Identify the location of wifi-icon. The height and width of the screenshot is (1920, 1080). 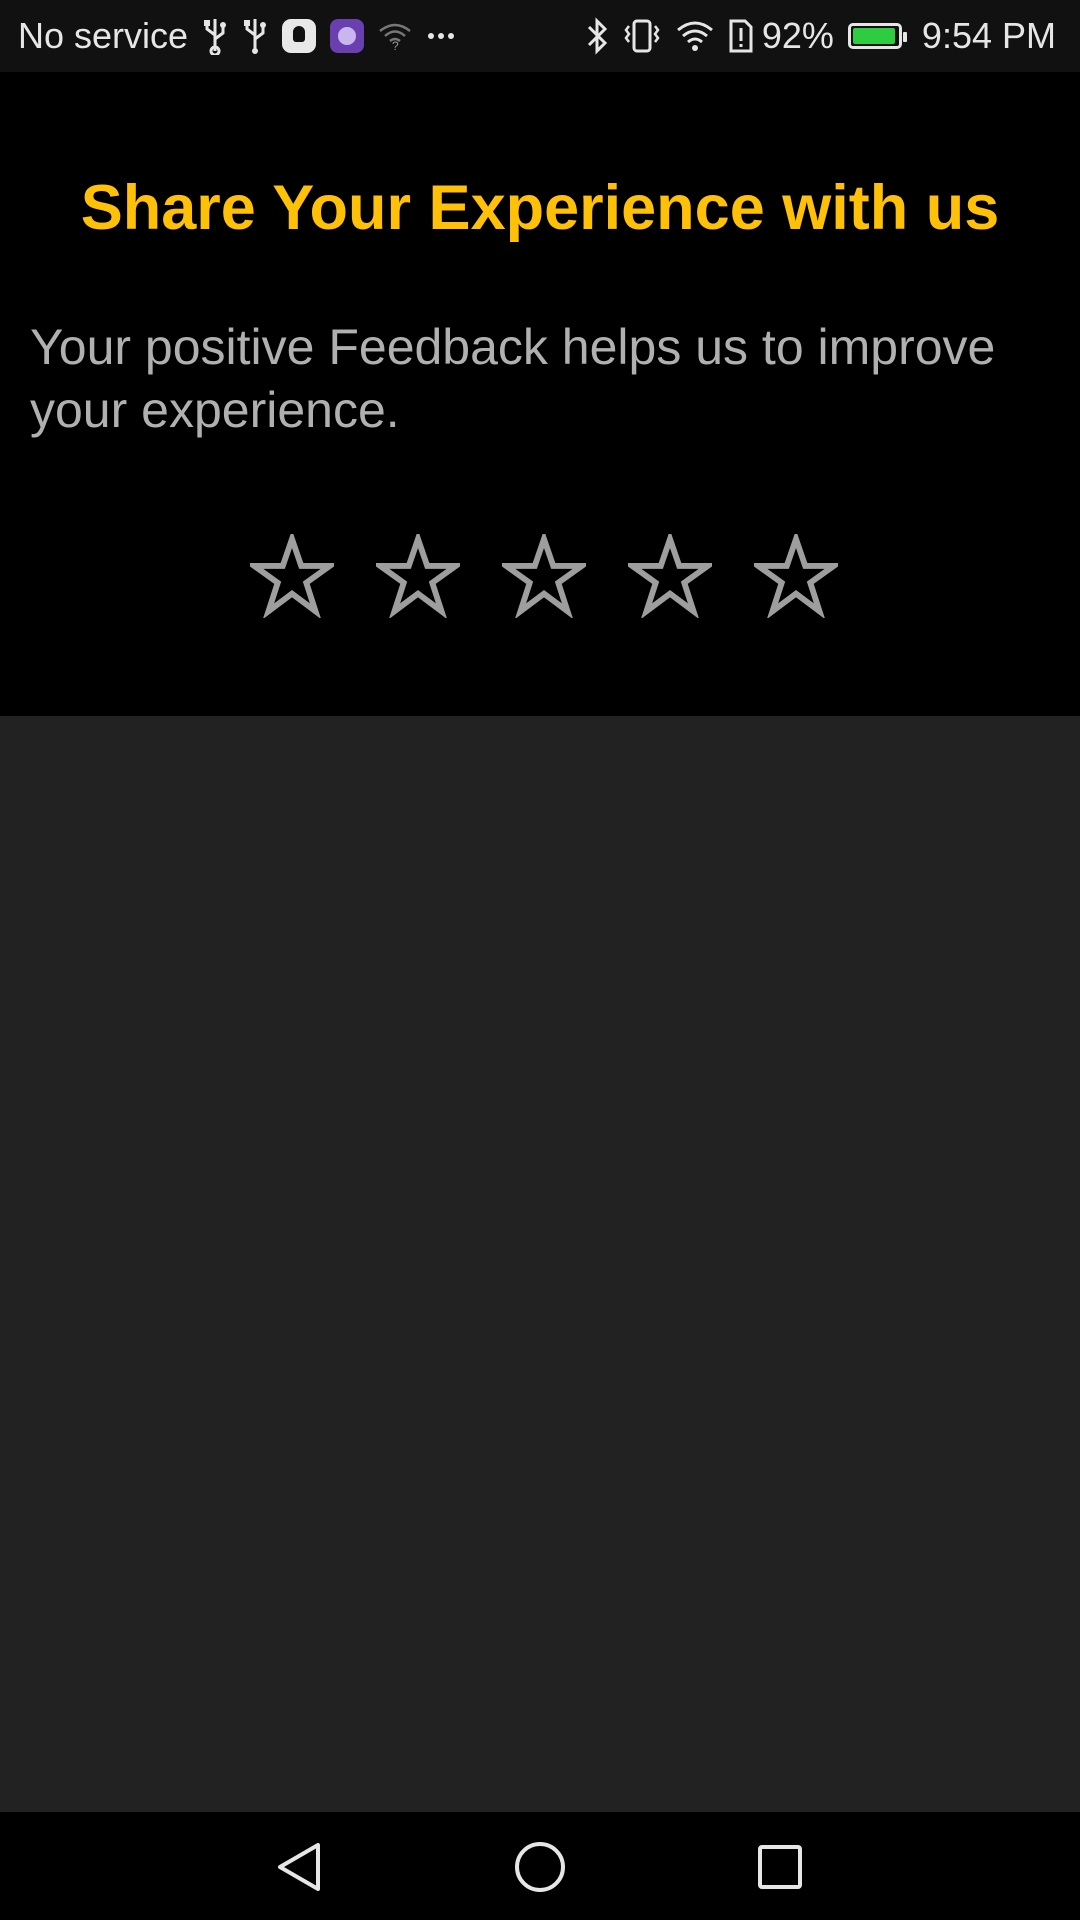
(695, 36).